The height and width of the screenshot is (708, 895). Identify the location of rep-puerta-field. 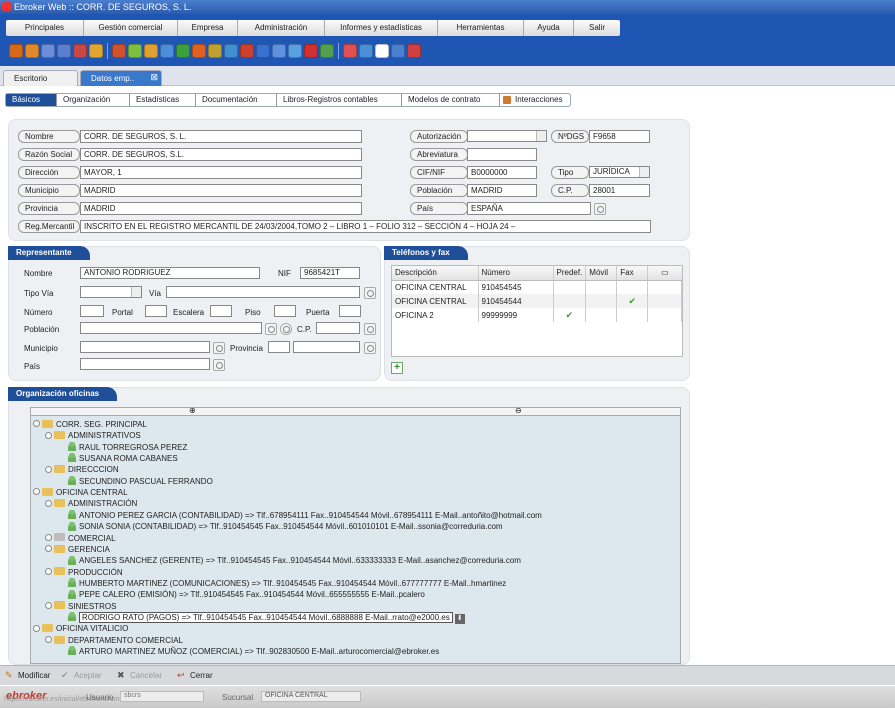
(350, 311).